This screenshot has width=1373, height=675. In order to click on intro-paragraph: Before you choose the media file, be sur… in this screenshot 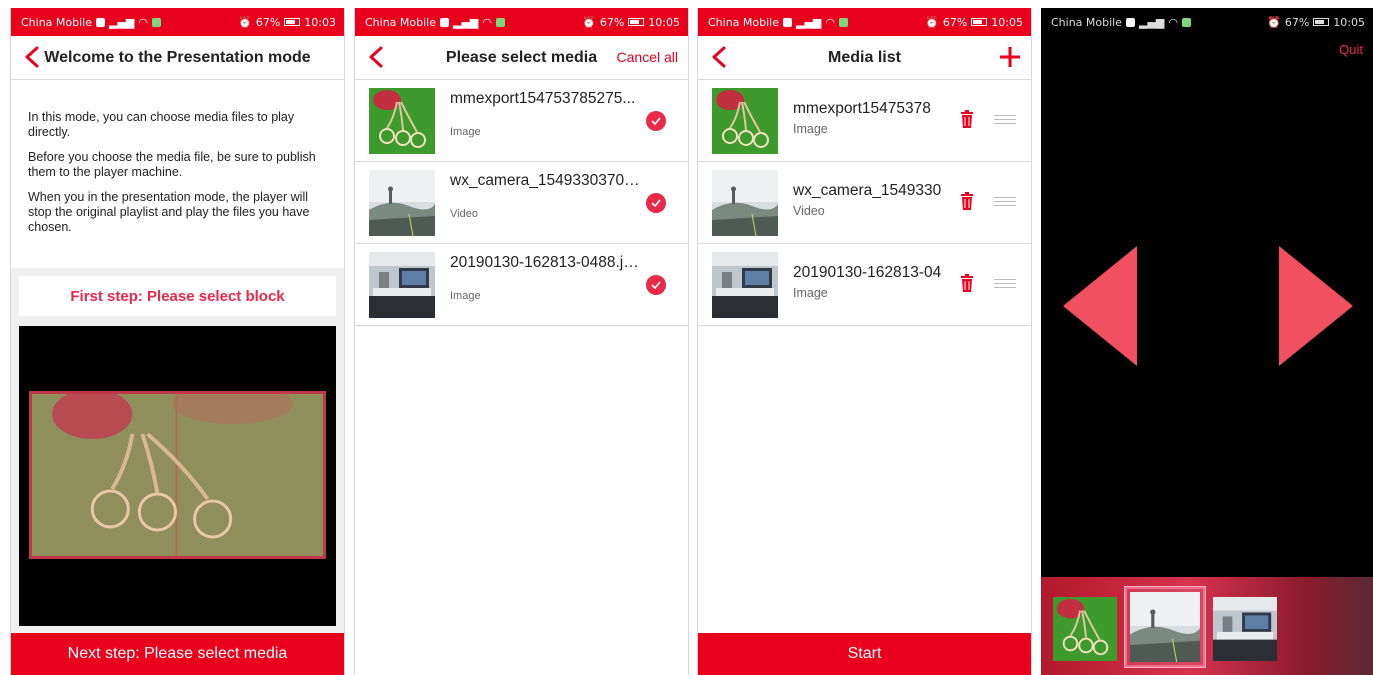, I will do `click(172, 164)`.